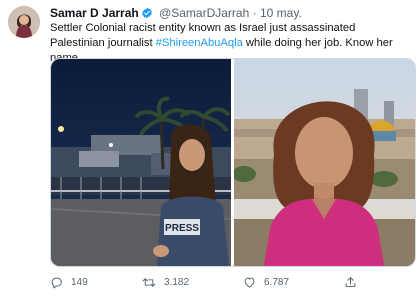 This screenshot has width=420, height=295. Describe the element at coordinates (149, 282) in the screenshot. I see `retweet-icon` at that location.